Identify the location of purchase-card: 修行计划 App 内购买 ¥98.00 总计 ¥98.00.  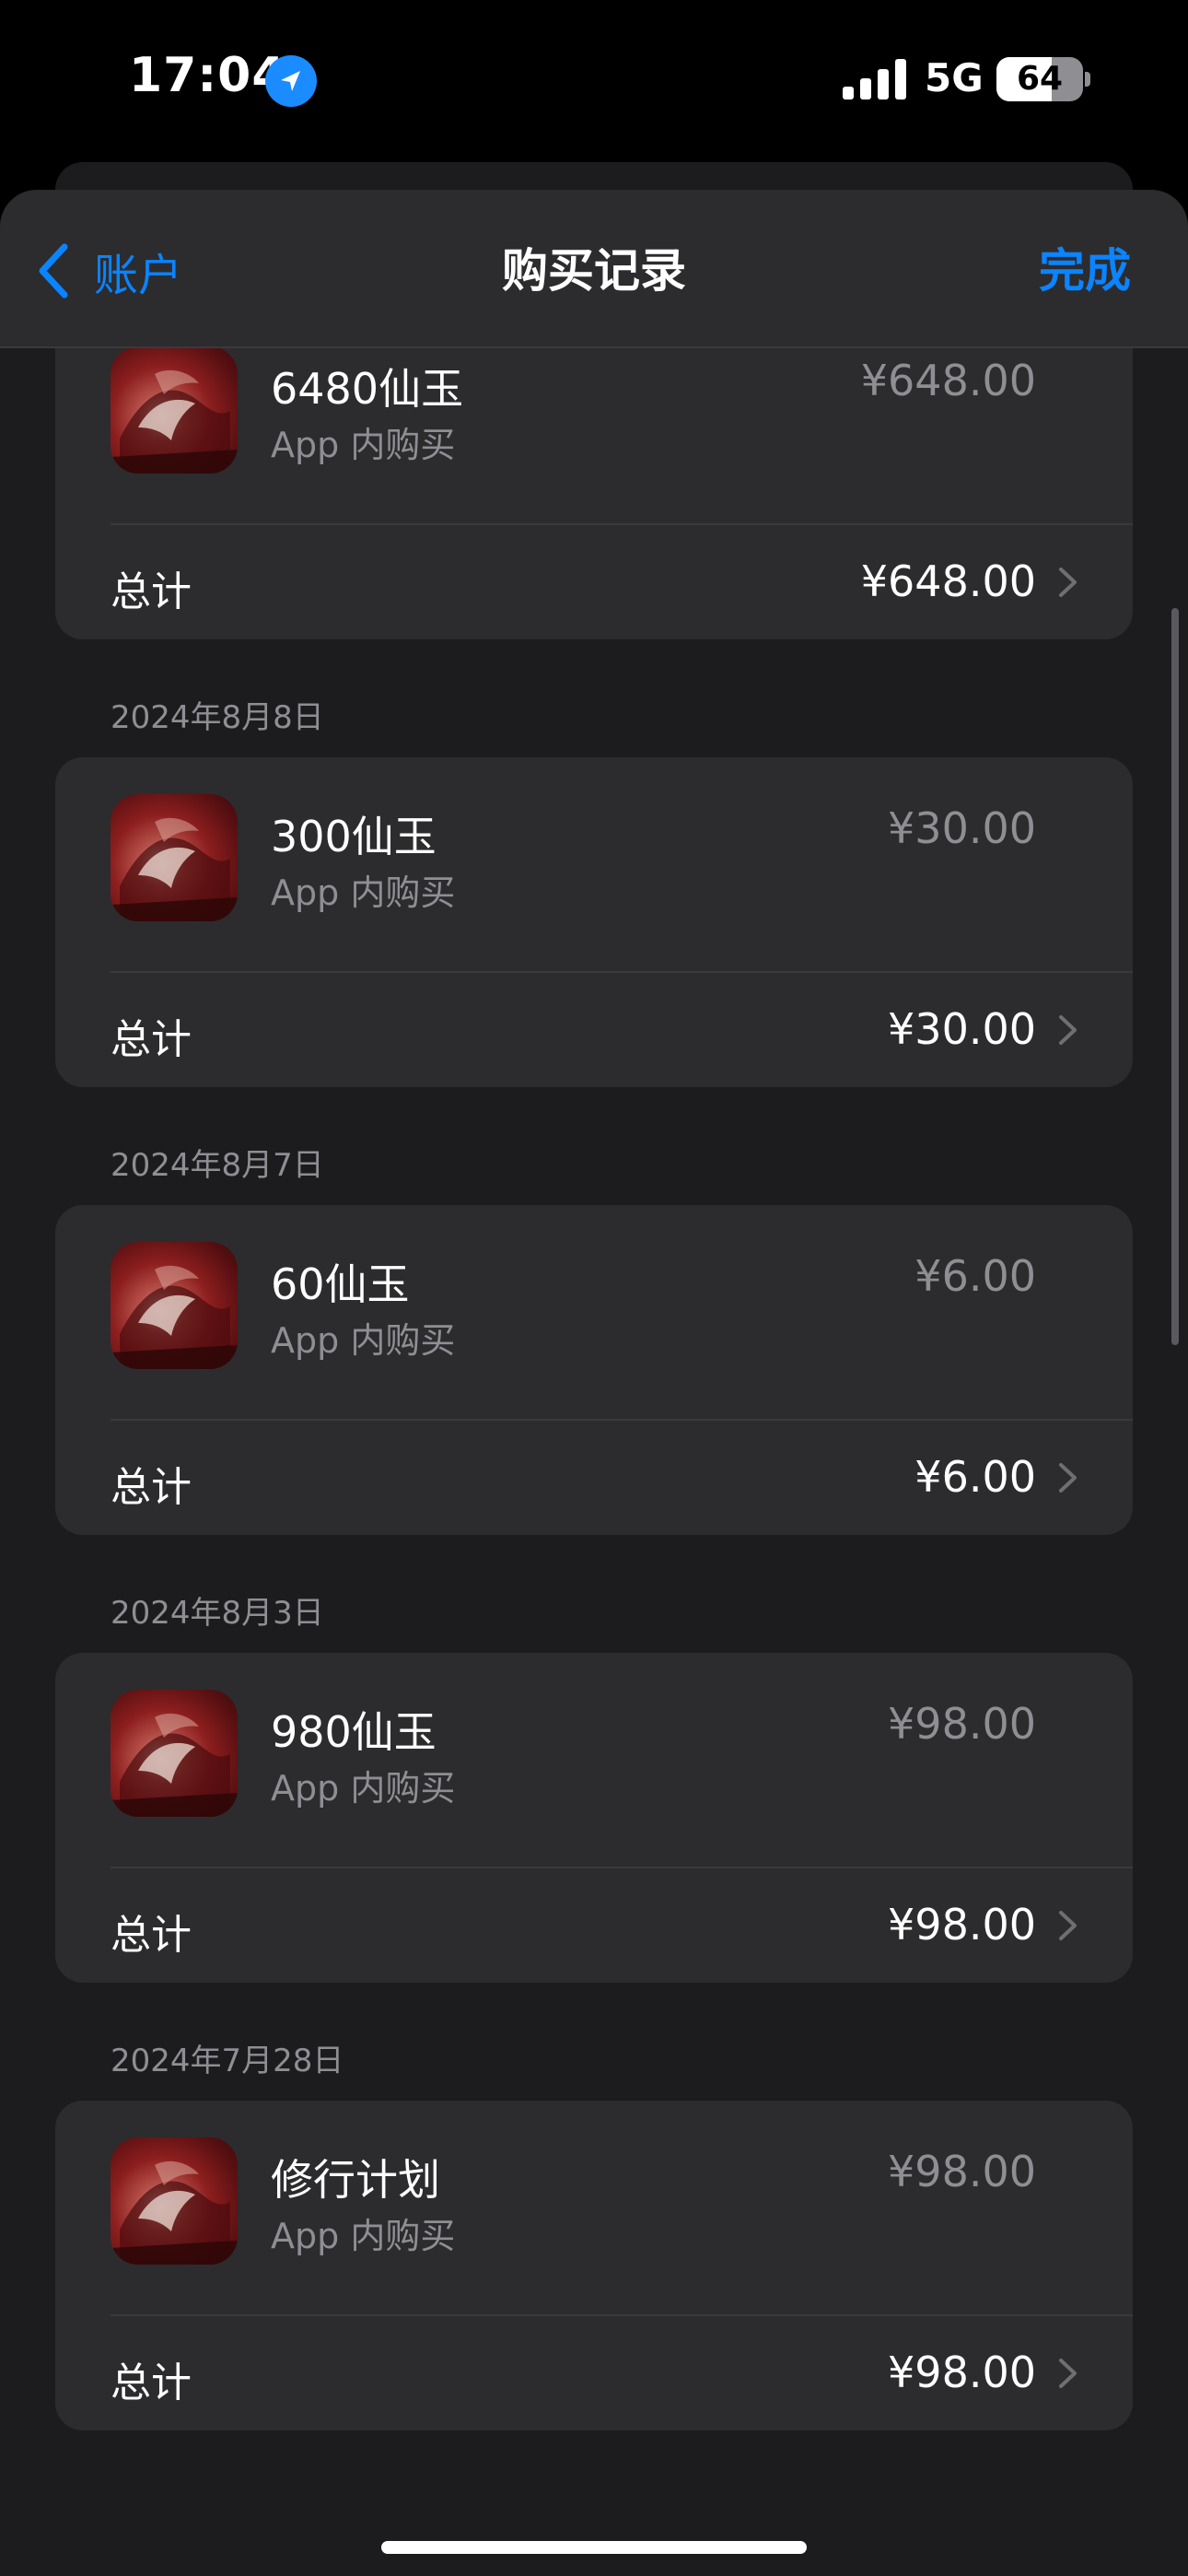
(594, 2265).